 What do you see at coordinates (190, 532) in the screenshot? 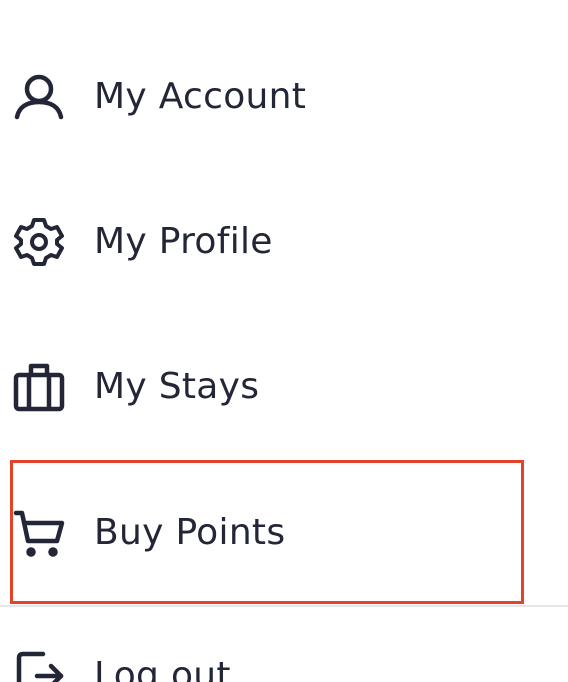
I see `menu-item-label: Buy Points` at bounding box center [190, 532].